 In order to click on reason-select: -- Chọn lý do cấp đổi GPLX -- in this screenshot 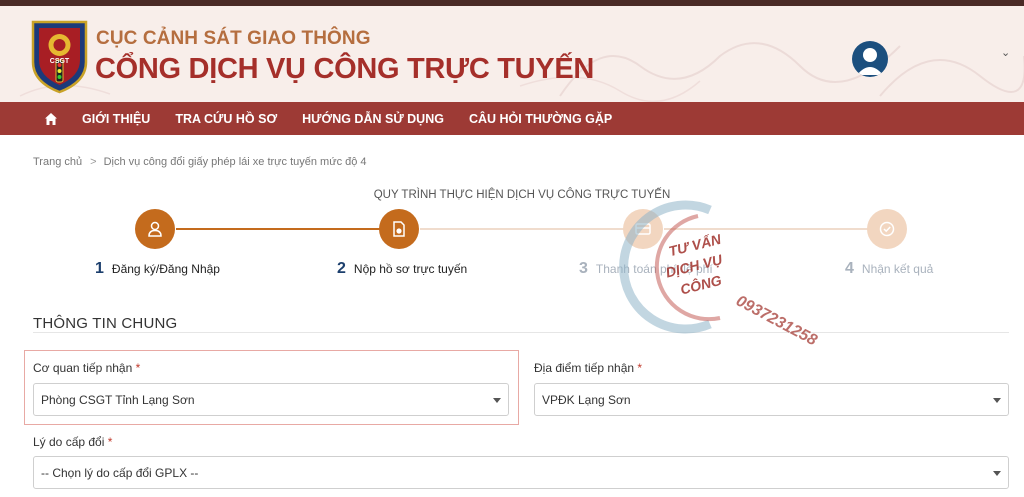, I will do `click(521, 472)`.